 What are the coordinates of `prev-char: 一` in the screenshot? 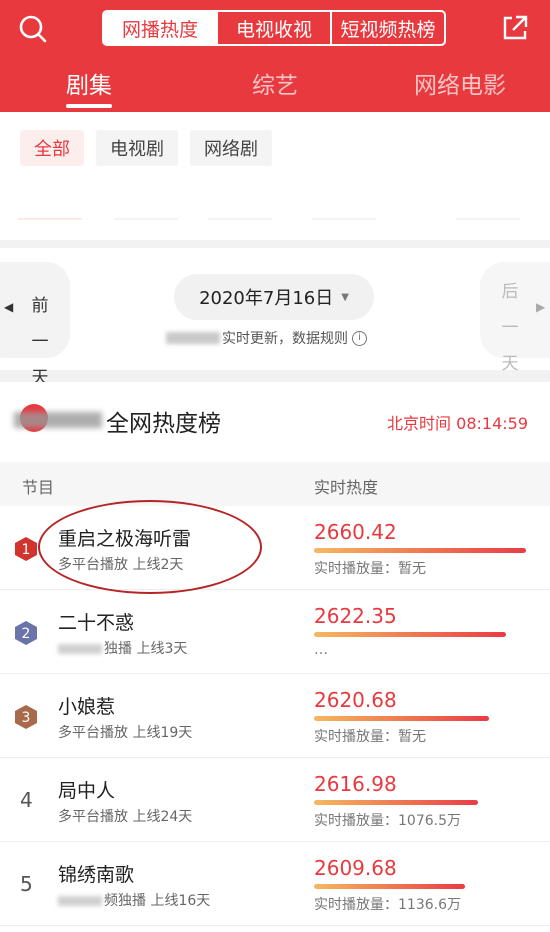 It's located at (40, 342).